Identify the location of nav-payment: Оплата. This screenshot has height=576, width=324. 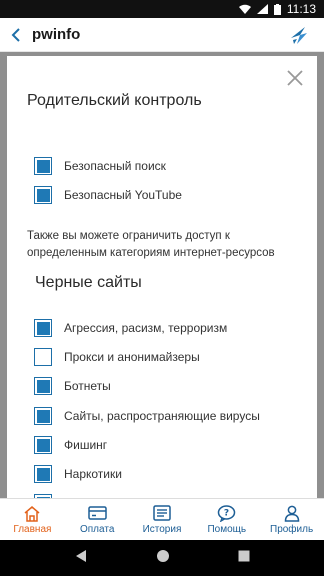
(97, 519).